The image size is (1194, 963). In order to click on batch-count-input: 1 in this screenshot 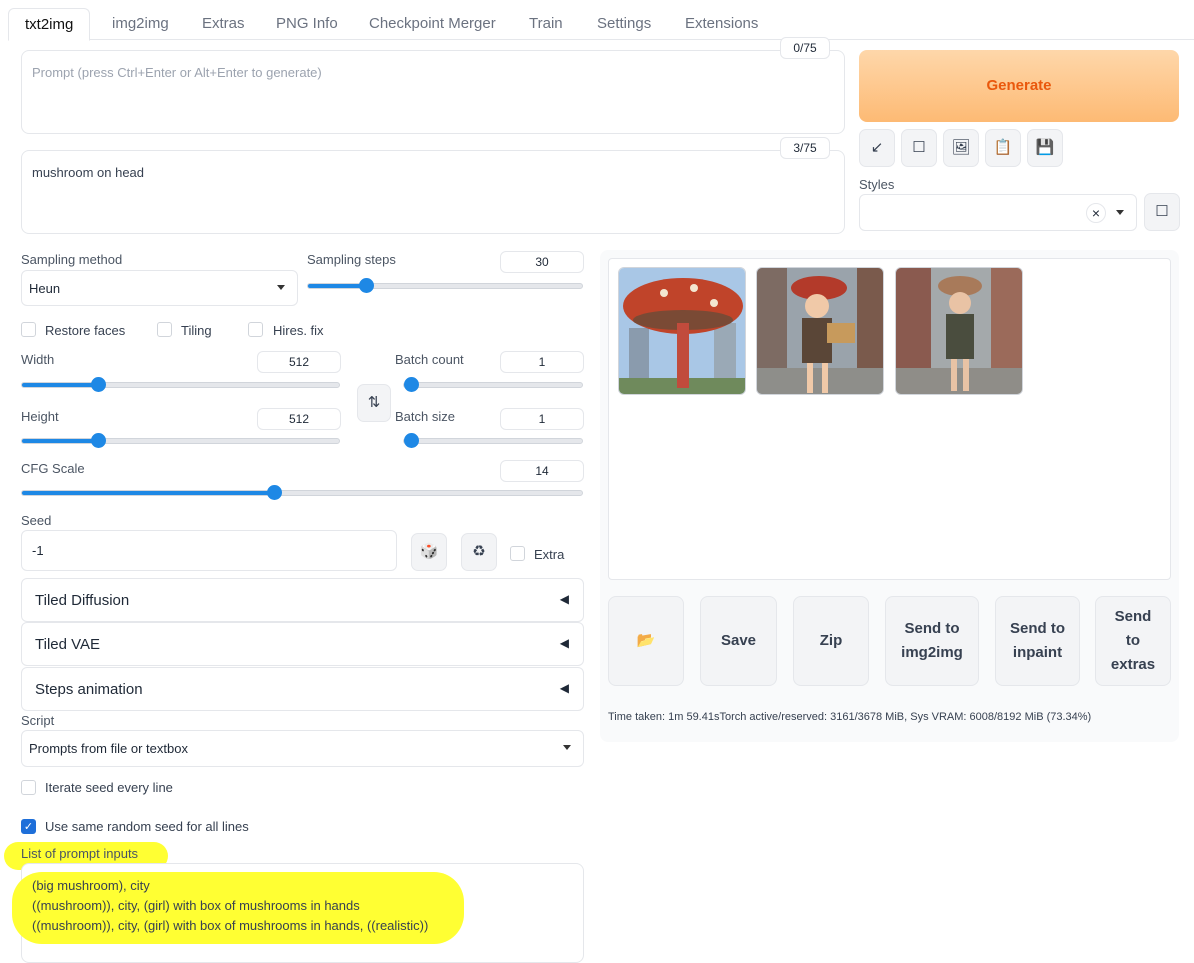, I will do `click(542, 362)`.